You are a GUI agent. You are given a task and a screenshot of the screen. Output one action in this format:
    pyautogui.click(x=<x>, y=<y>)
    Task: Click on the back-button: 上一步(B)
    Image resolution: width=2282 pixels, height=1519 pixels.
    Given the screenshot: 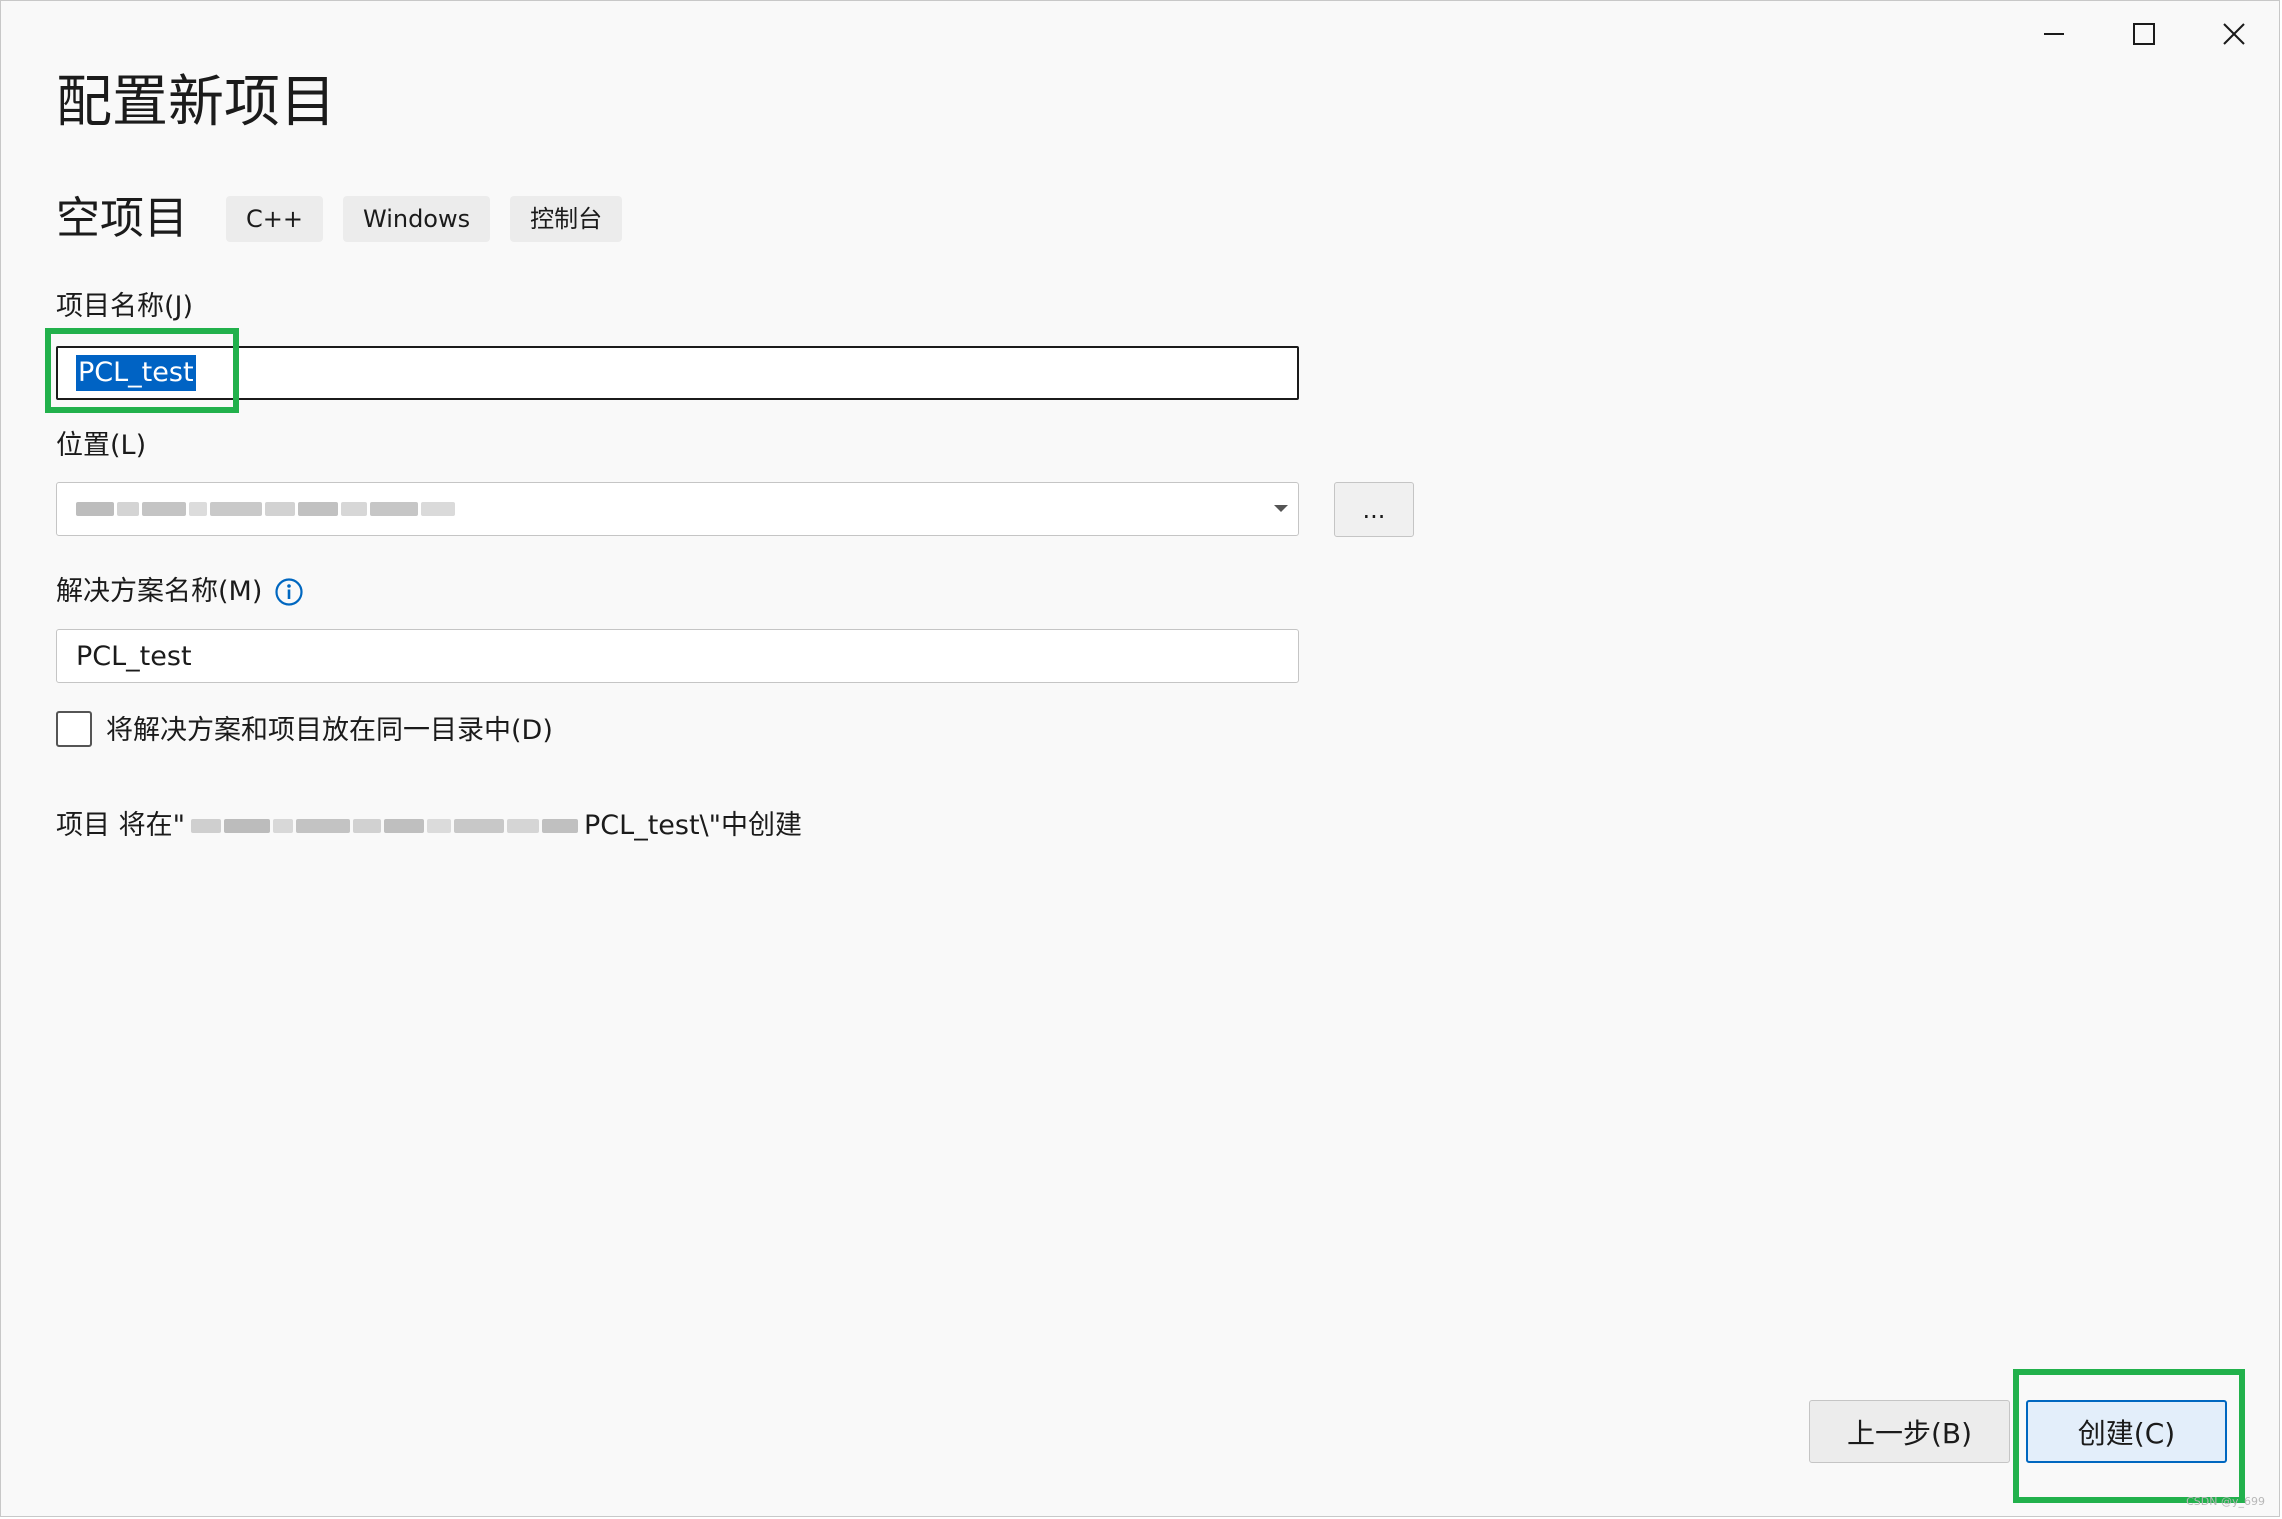 What is the action you would take?
    pyautogui.click(x=1909, y=1431)
    